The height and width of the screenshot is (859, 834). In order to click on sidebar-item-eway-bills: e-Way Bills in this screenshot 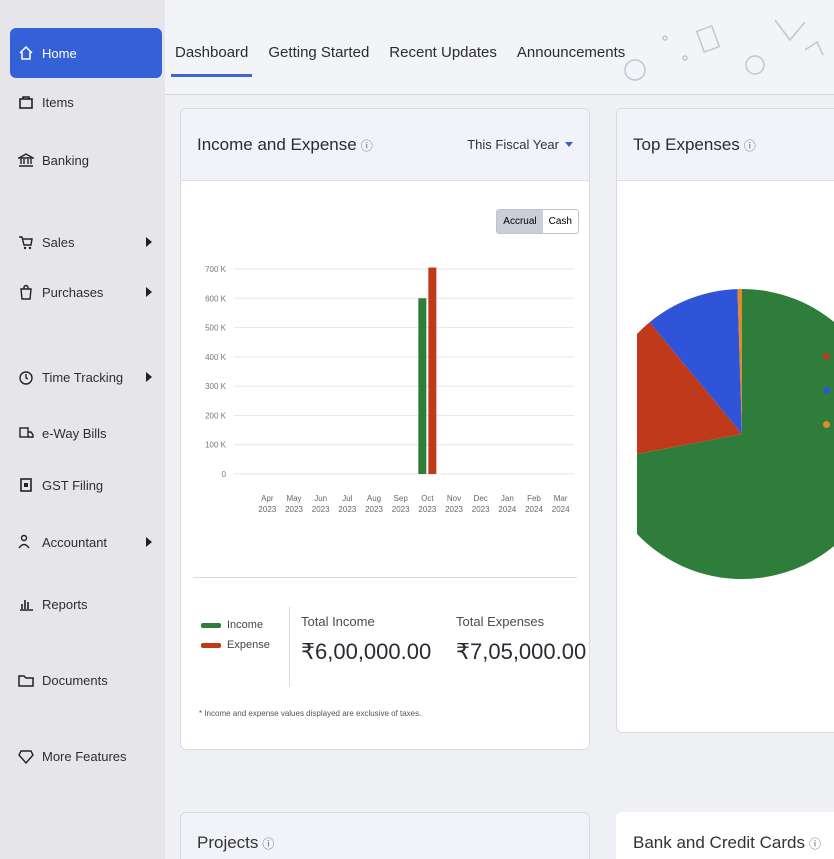, I will do `click(86, 433)`.